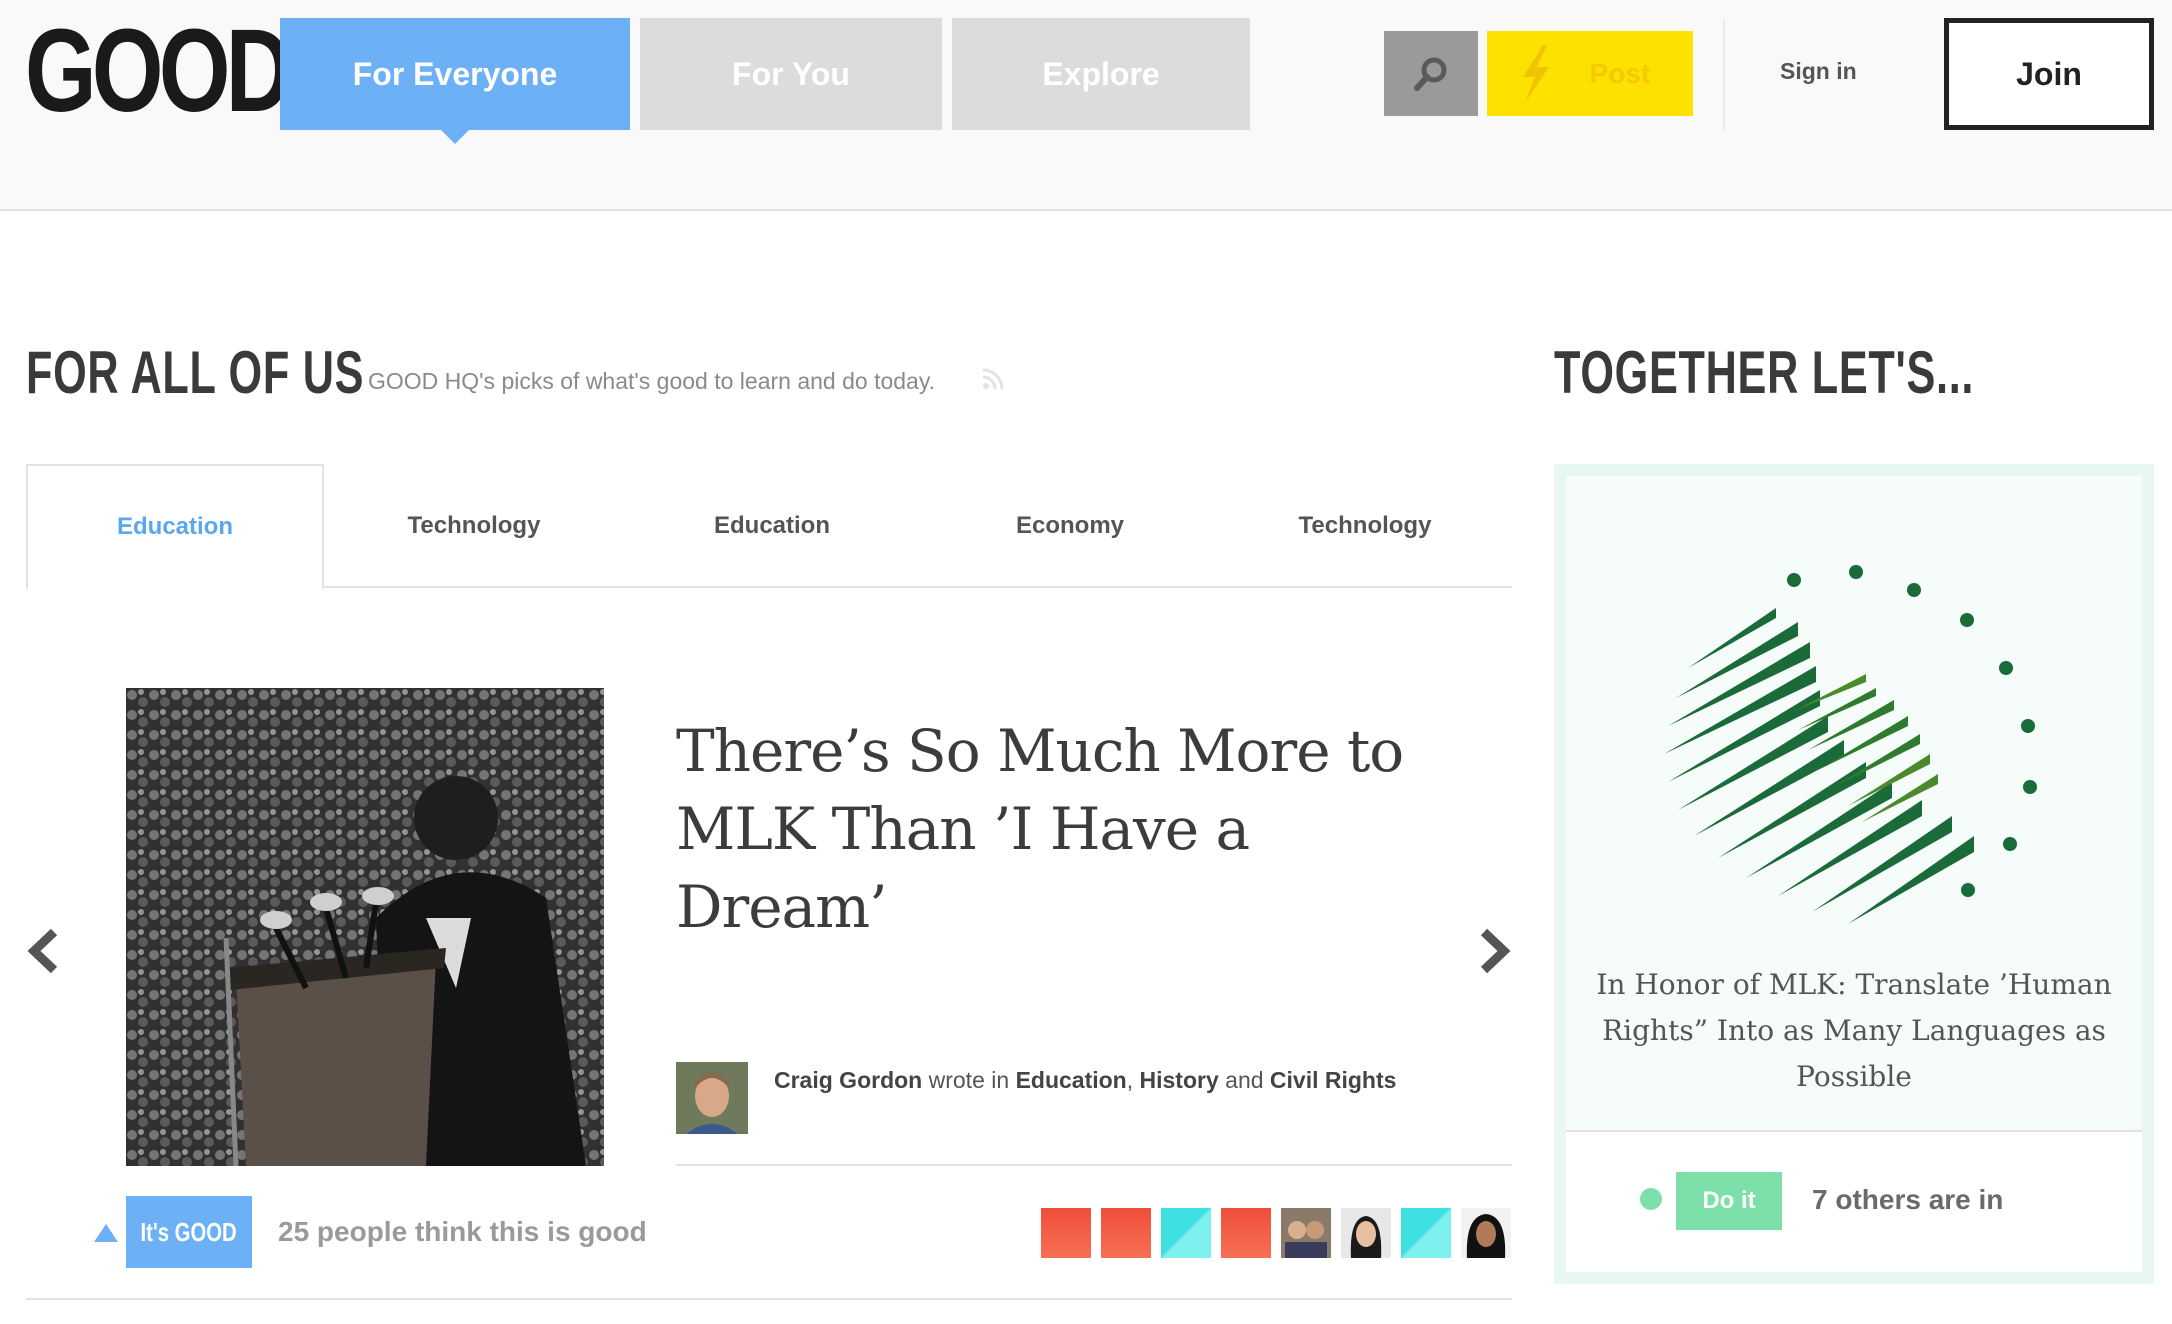 The height and width of the screenshot is (1324, 2172). What do you see at coordinates (1094, 1165) in the screenshot?
I see `feature-divider` at bounding box center [1094, 1165].